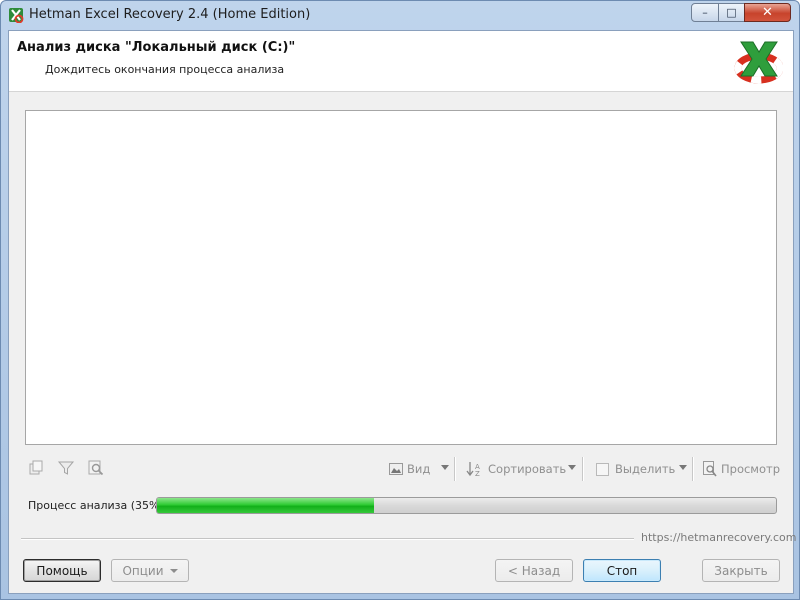  What do you see at coordinates (96, 468) in the screenshot?
I see `find-icon` at bounding box center [96, 468].